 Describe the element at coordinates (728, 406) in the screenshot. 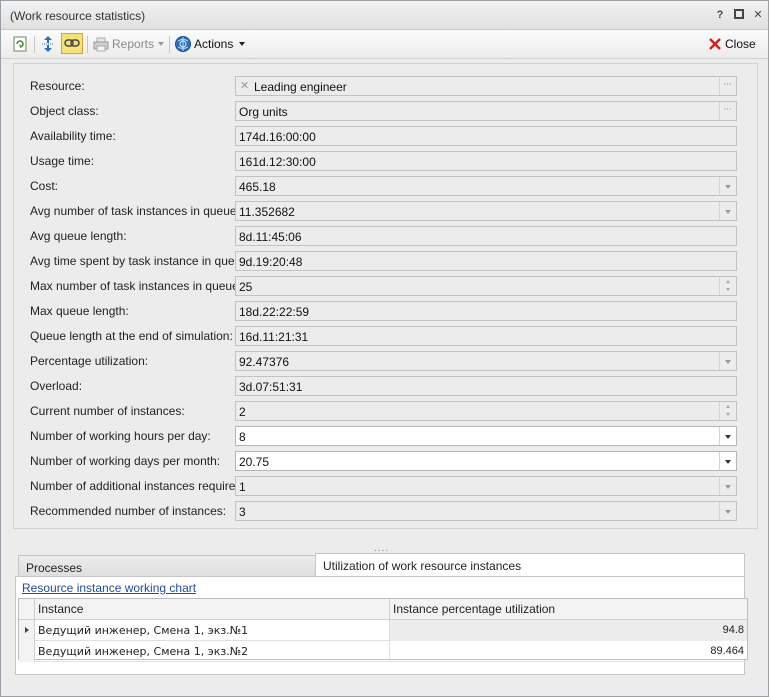

I see `spin-up-icon` at that location.